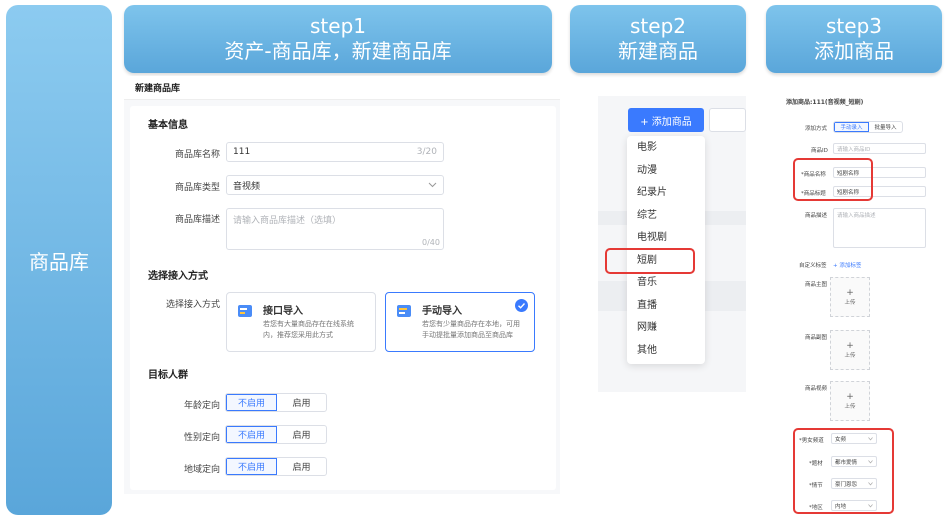 This screenshot has height=520, width=950. Describe the element at coordinates (666, 306) in the screenshot. I see `menu-item-live: 直播` at that location.